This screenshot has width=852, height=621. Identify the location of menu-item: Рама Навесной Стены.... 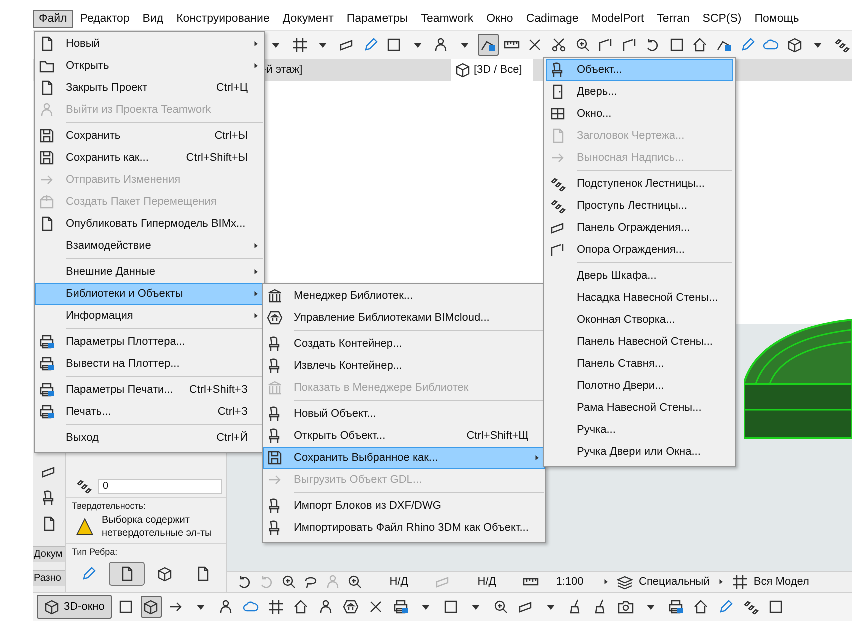
(639, 408).